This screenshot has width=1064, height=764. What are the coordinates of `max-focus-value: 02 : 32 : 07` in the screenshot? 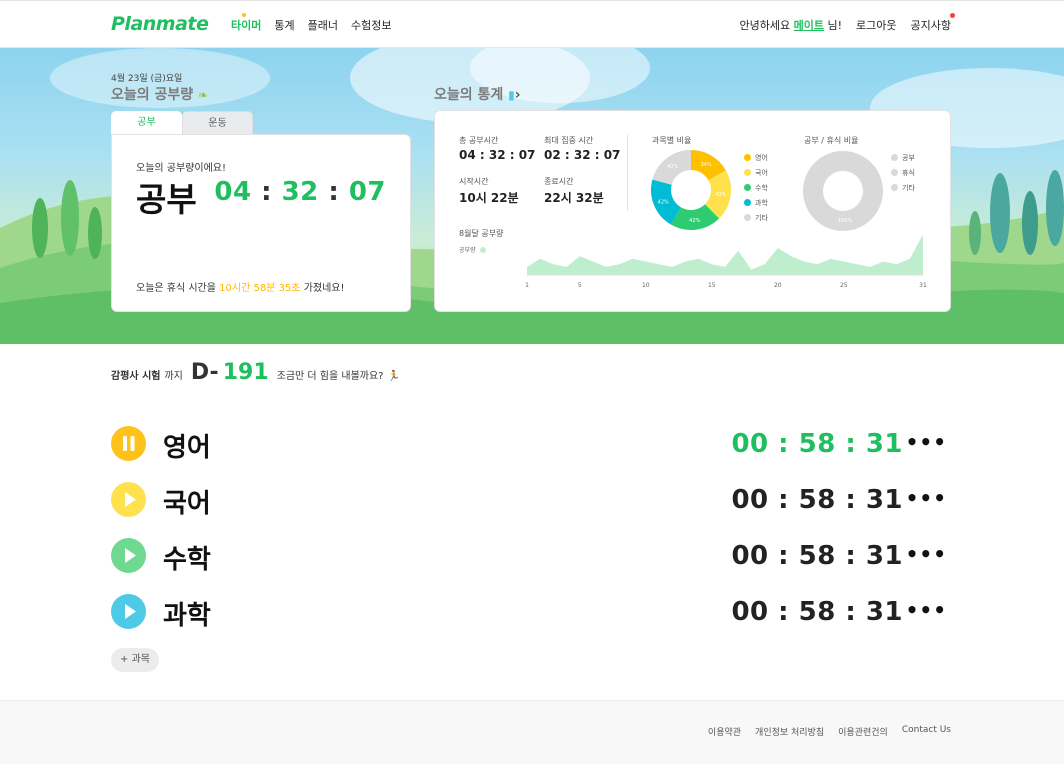 It's located at (582, 155).